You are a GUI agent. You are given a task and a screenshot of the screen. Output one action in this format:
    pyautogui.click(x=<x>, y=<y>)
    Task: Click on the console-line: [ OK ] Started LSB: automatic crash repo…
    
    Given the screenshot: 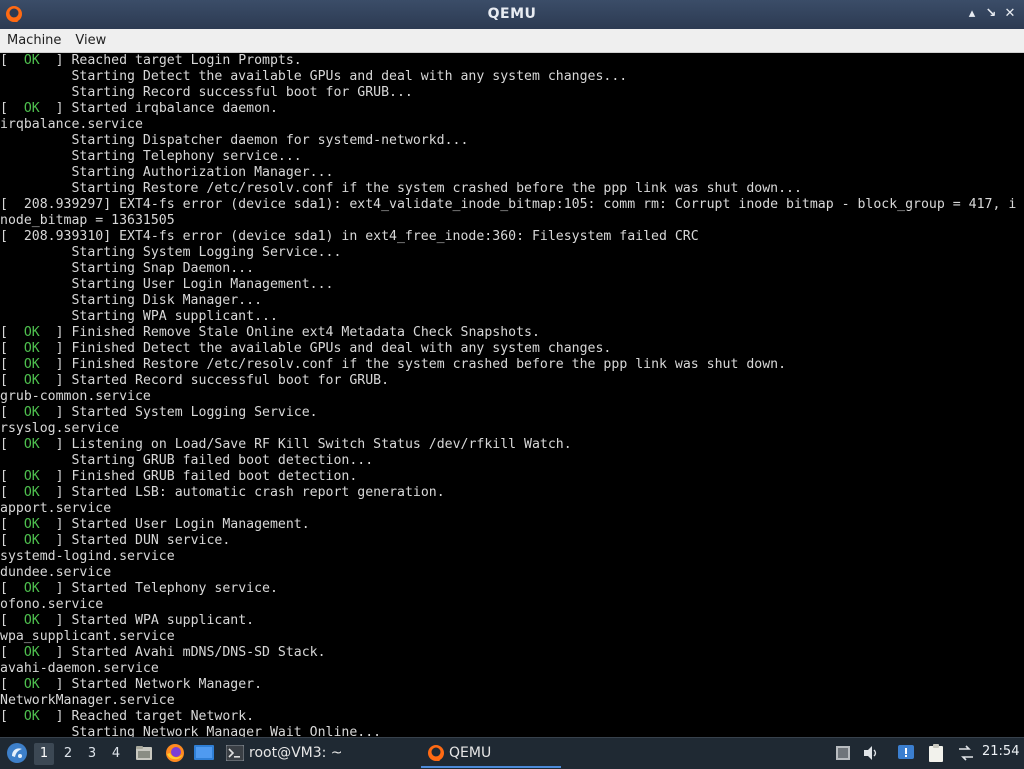 What is the action you would take?
    pyautogui.click(x=222, y=493)
    